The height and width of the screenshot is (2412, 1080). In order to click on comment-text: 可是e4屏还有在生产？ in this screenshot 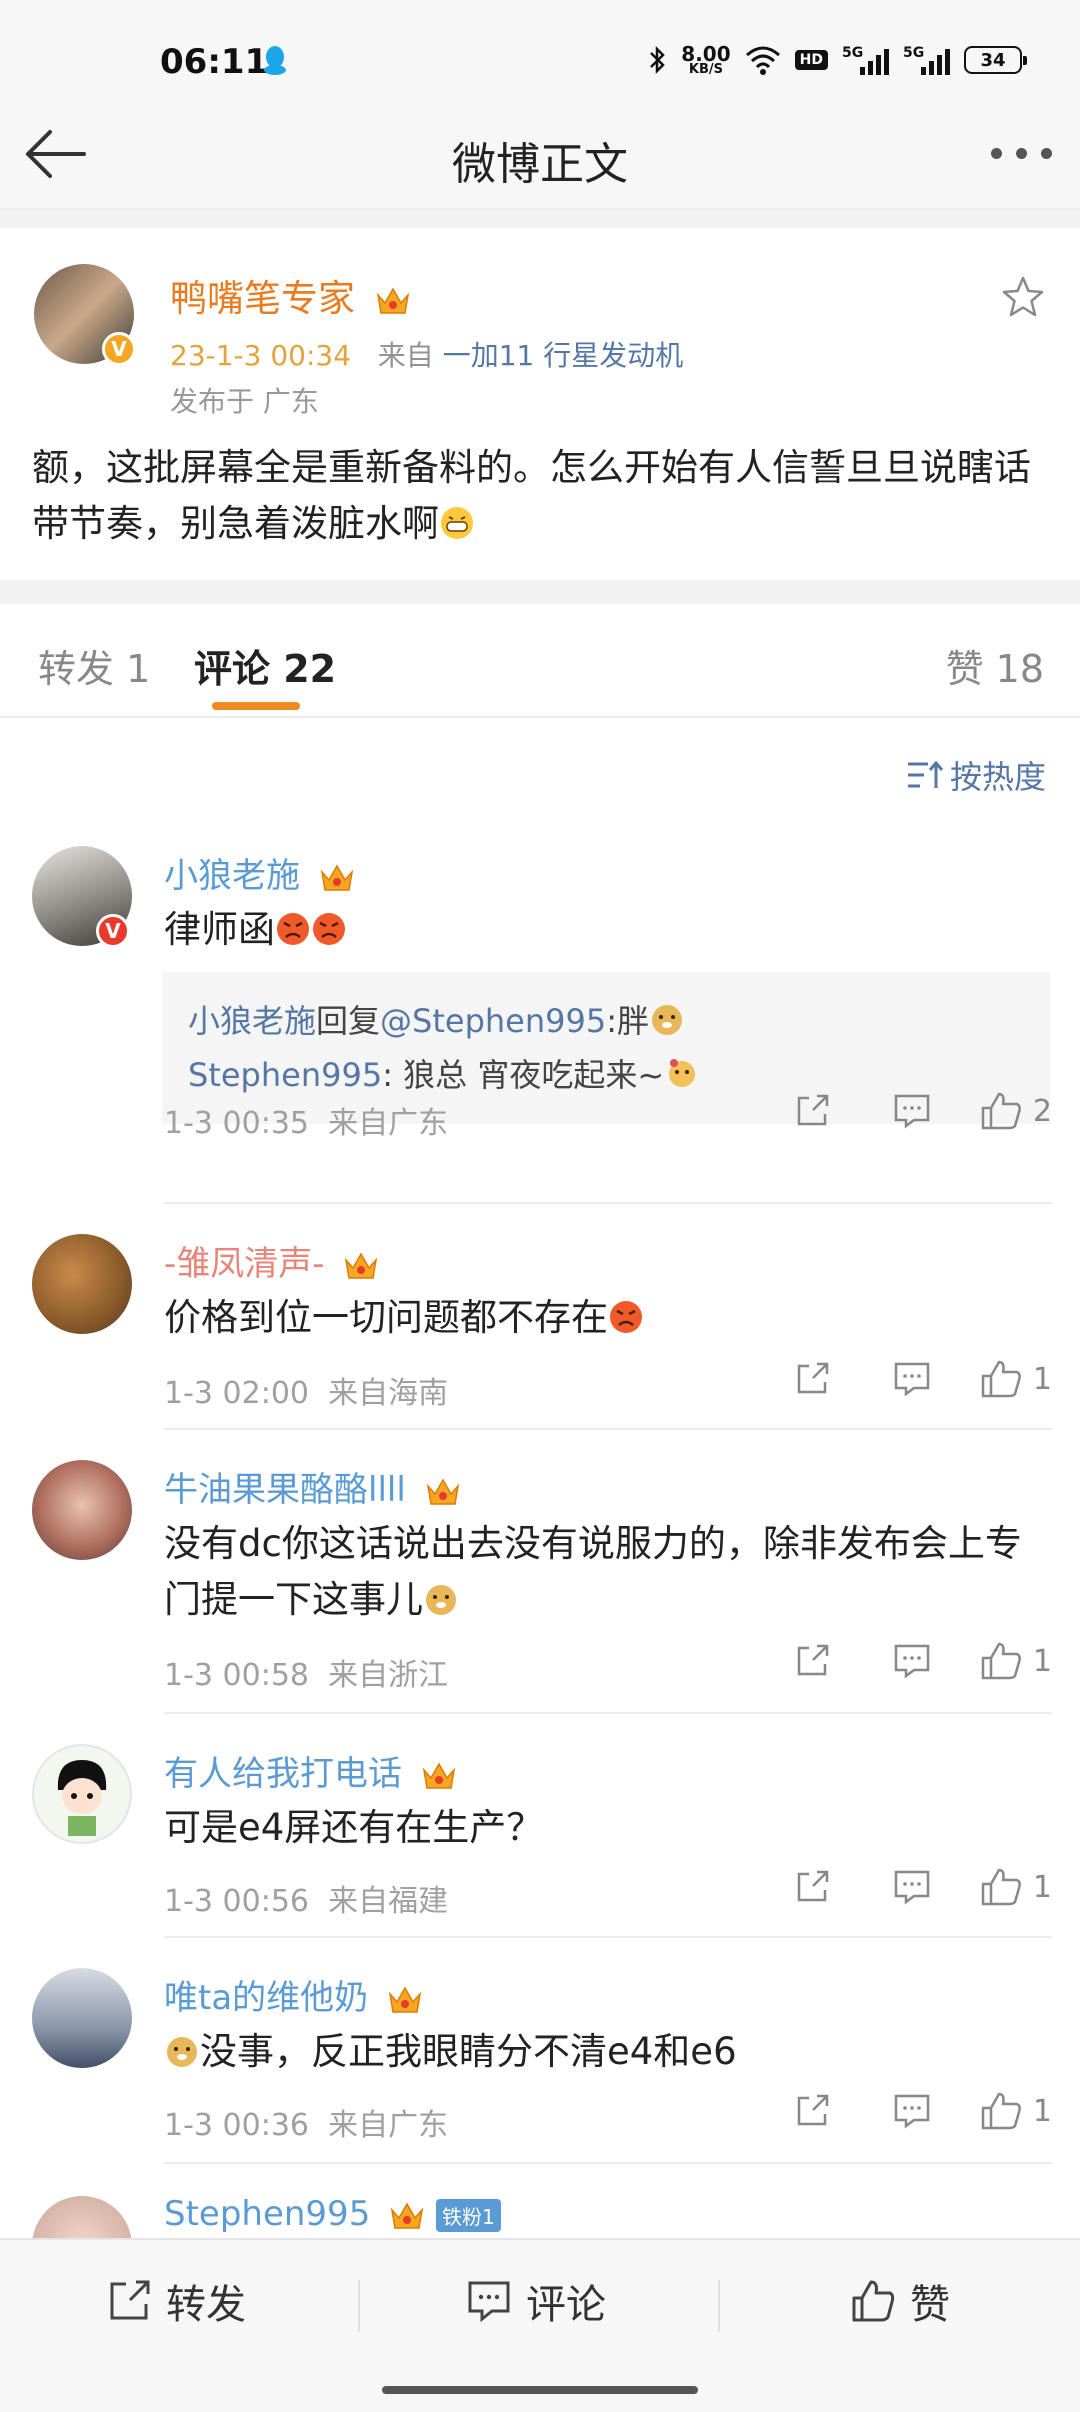, I will do `click(354, 1827)`.